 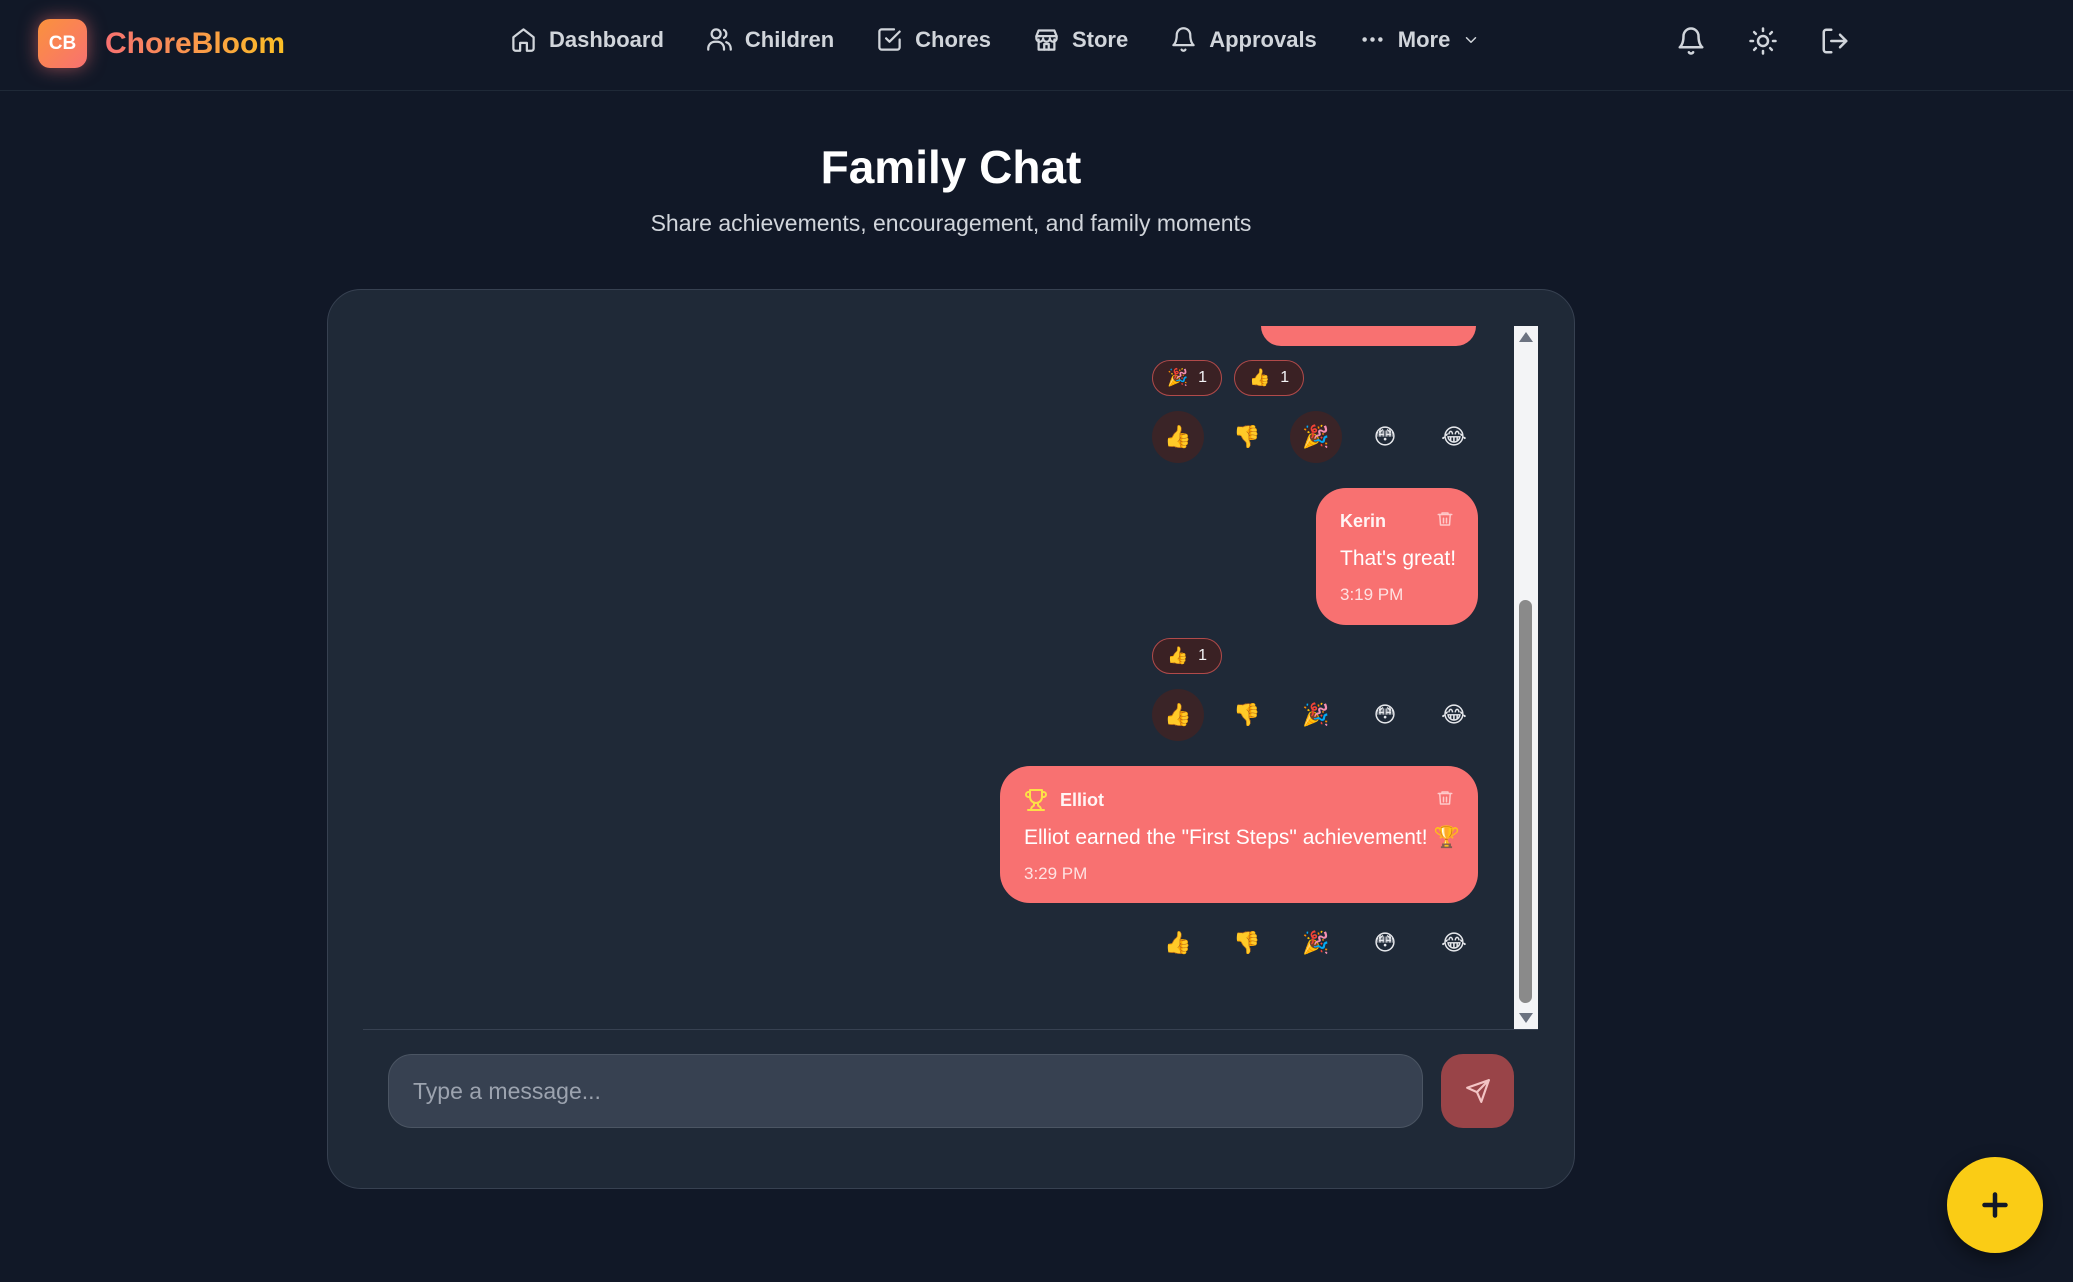 I want to click on reaction-count-chip: 🎉 1, so click(x=1187, y=378).